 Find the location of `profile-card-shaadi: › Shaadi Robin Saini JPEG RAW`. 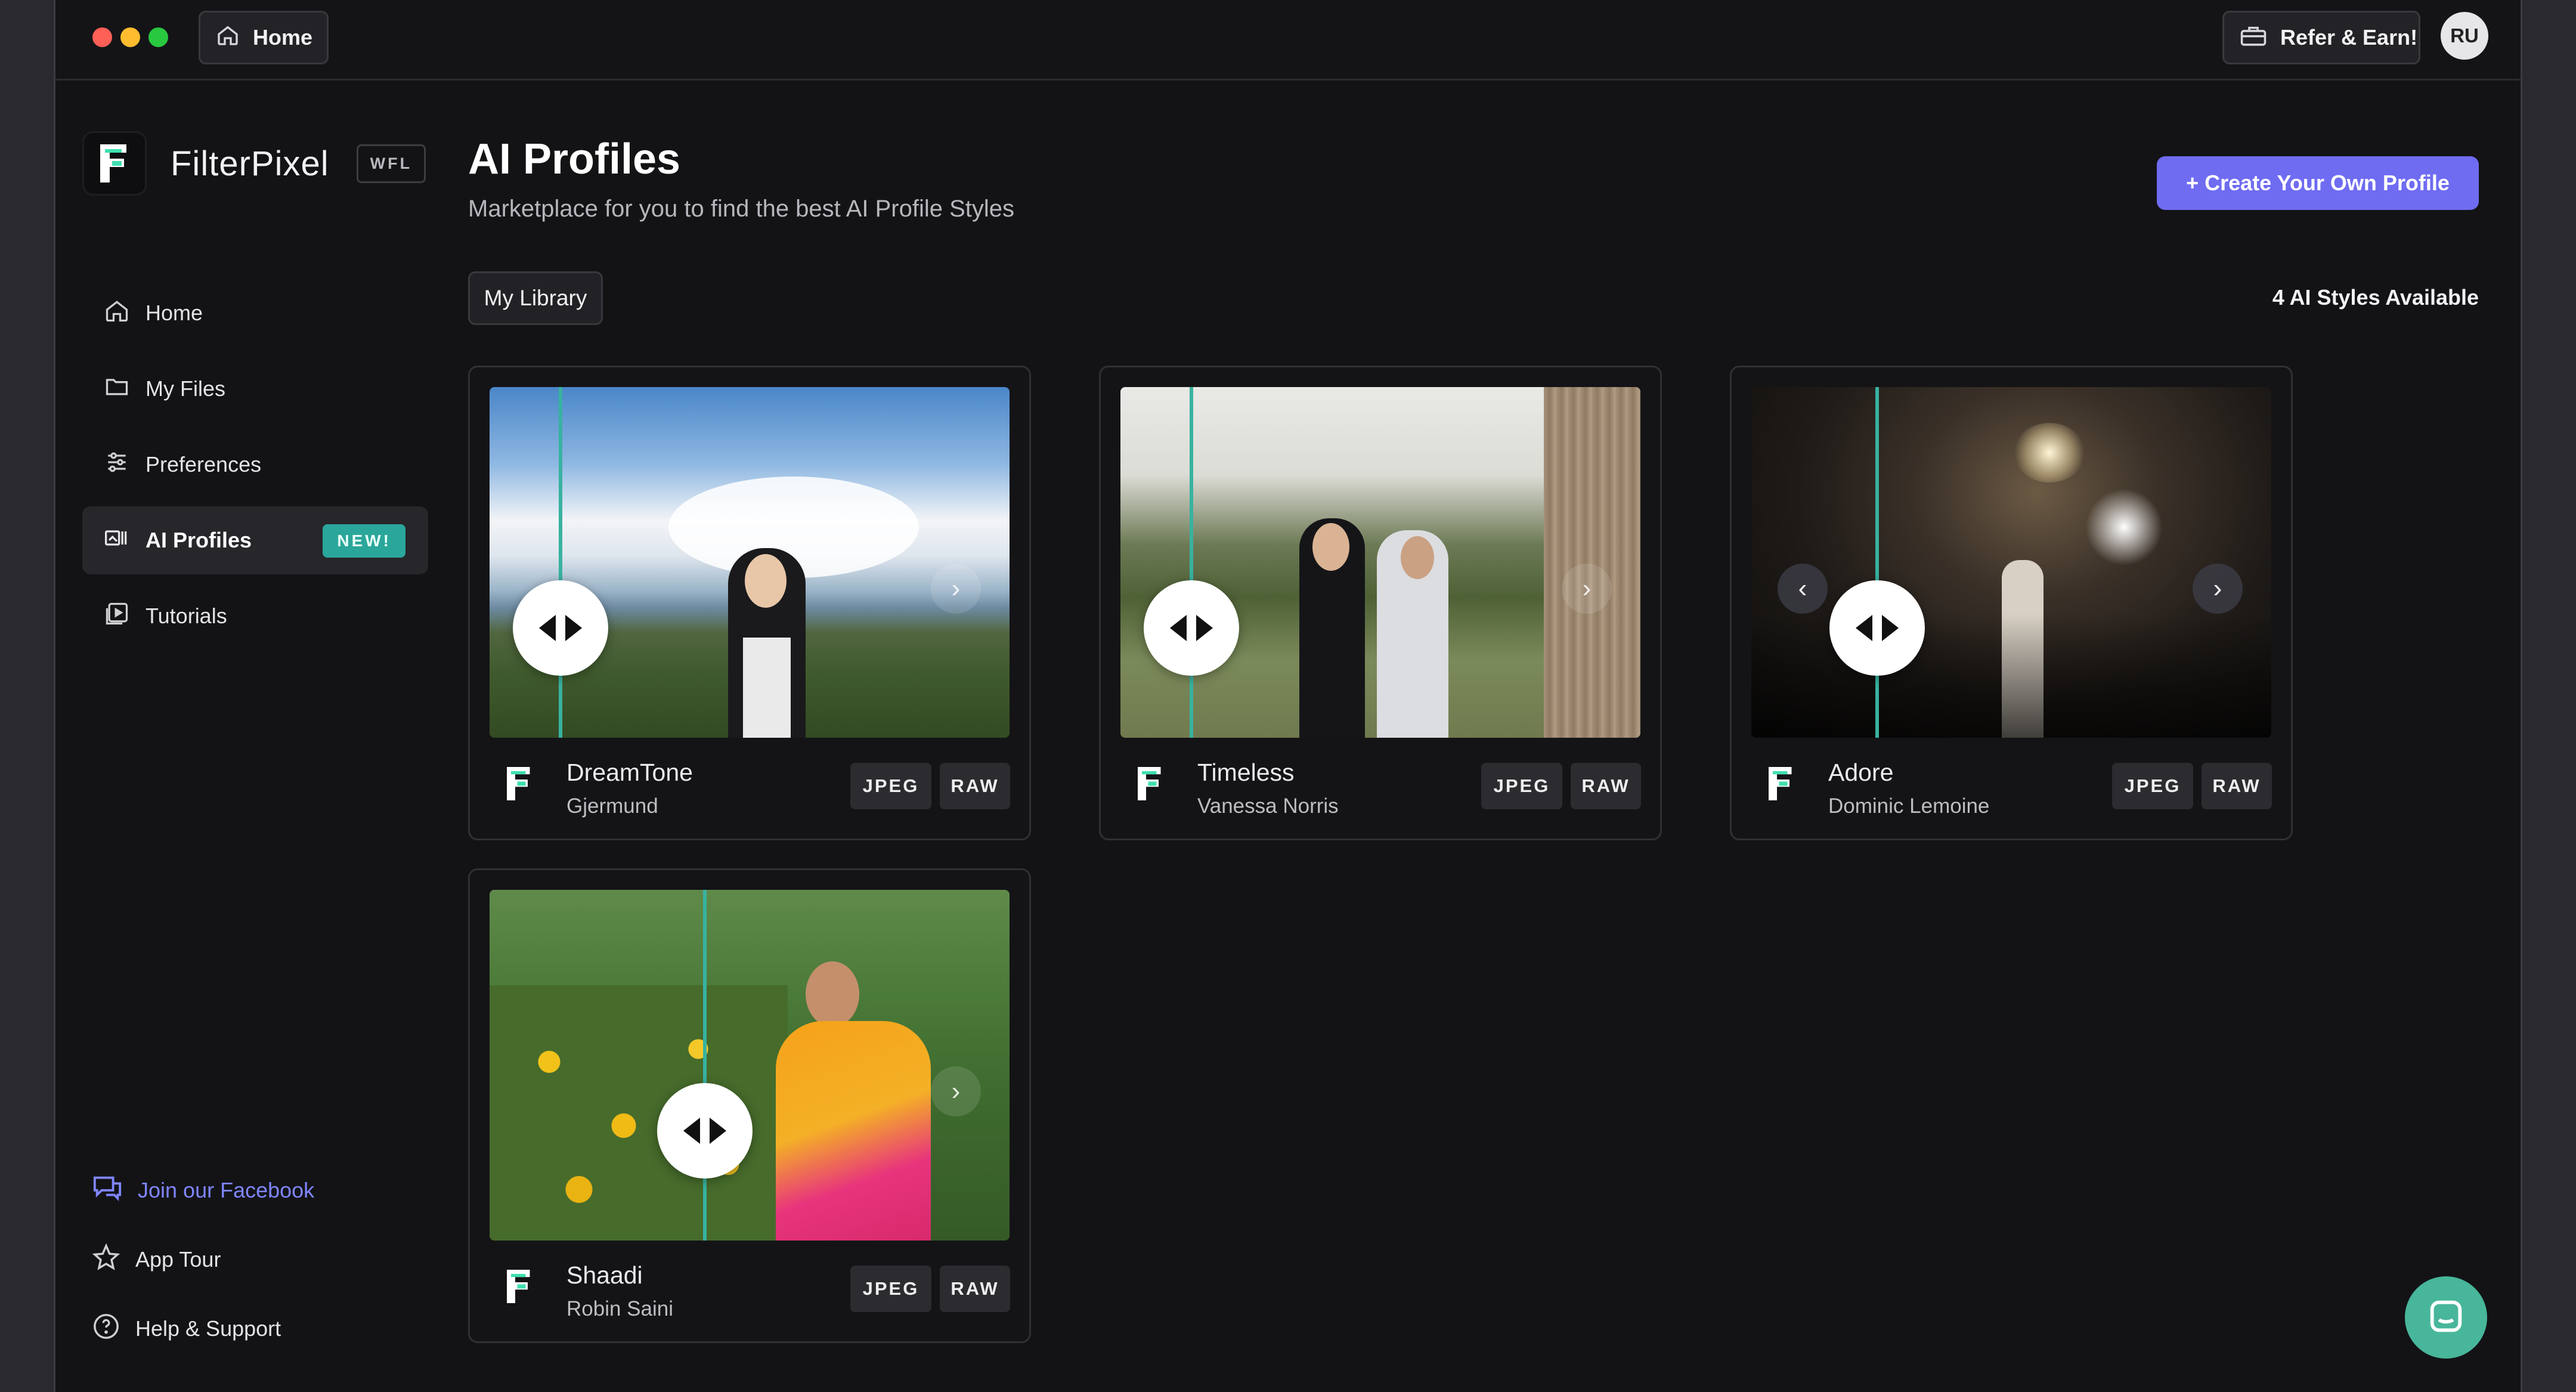

profile-card-shaadi: › Shaadi Robin Saini JPEG RAW is located at coordinates (750, 1105).